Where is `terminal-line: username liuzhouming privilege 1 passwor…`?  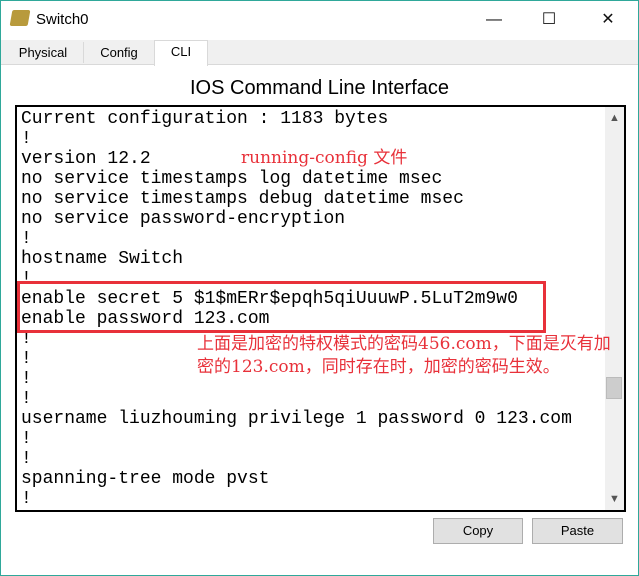
terminal-line: username liuzhouming privilege 1 passwor… is located at coordinates (296, 419).